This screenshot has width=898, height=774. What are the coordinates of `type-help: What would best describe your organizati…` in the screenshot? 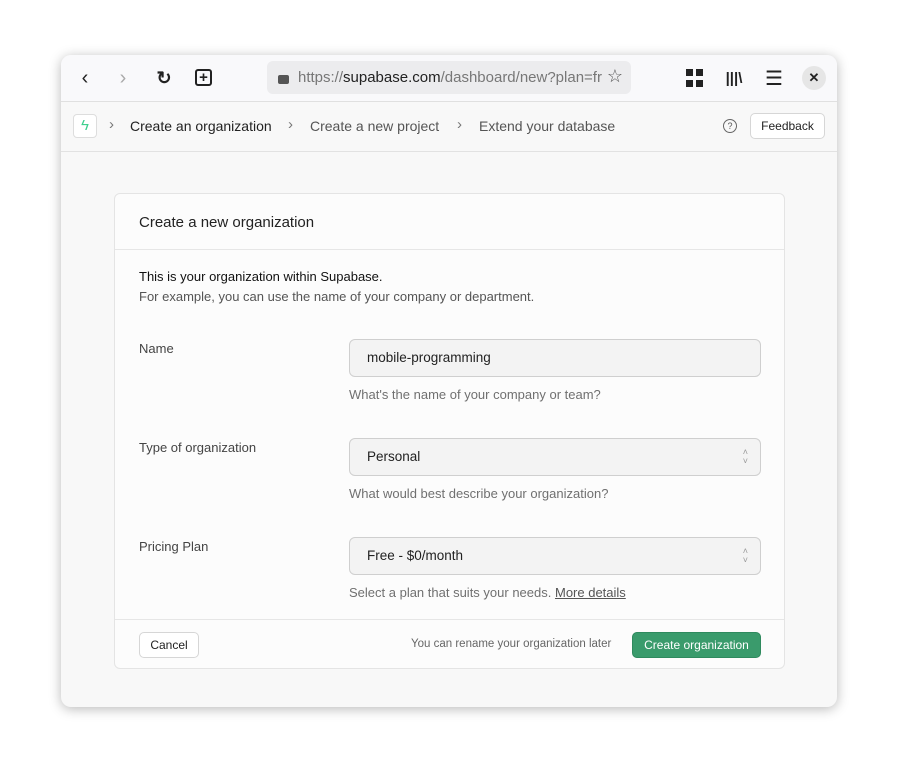 It's located at (479, 493).